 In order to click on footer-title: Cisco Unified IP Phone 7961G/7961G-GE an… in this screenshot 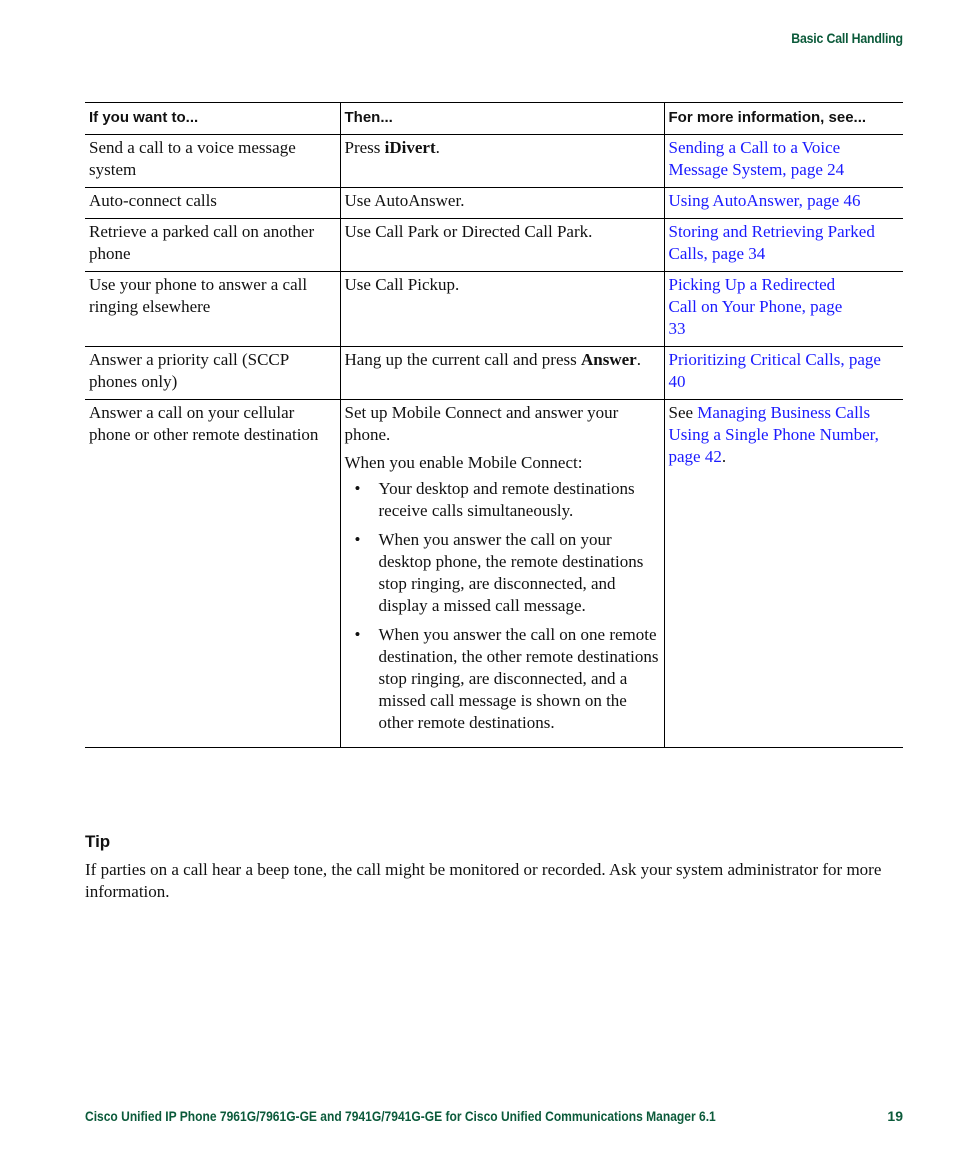, I will do `click(400, 1116)`.